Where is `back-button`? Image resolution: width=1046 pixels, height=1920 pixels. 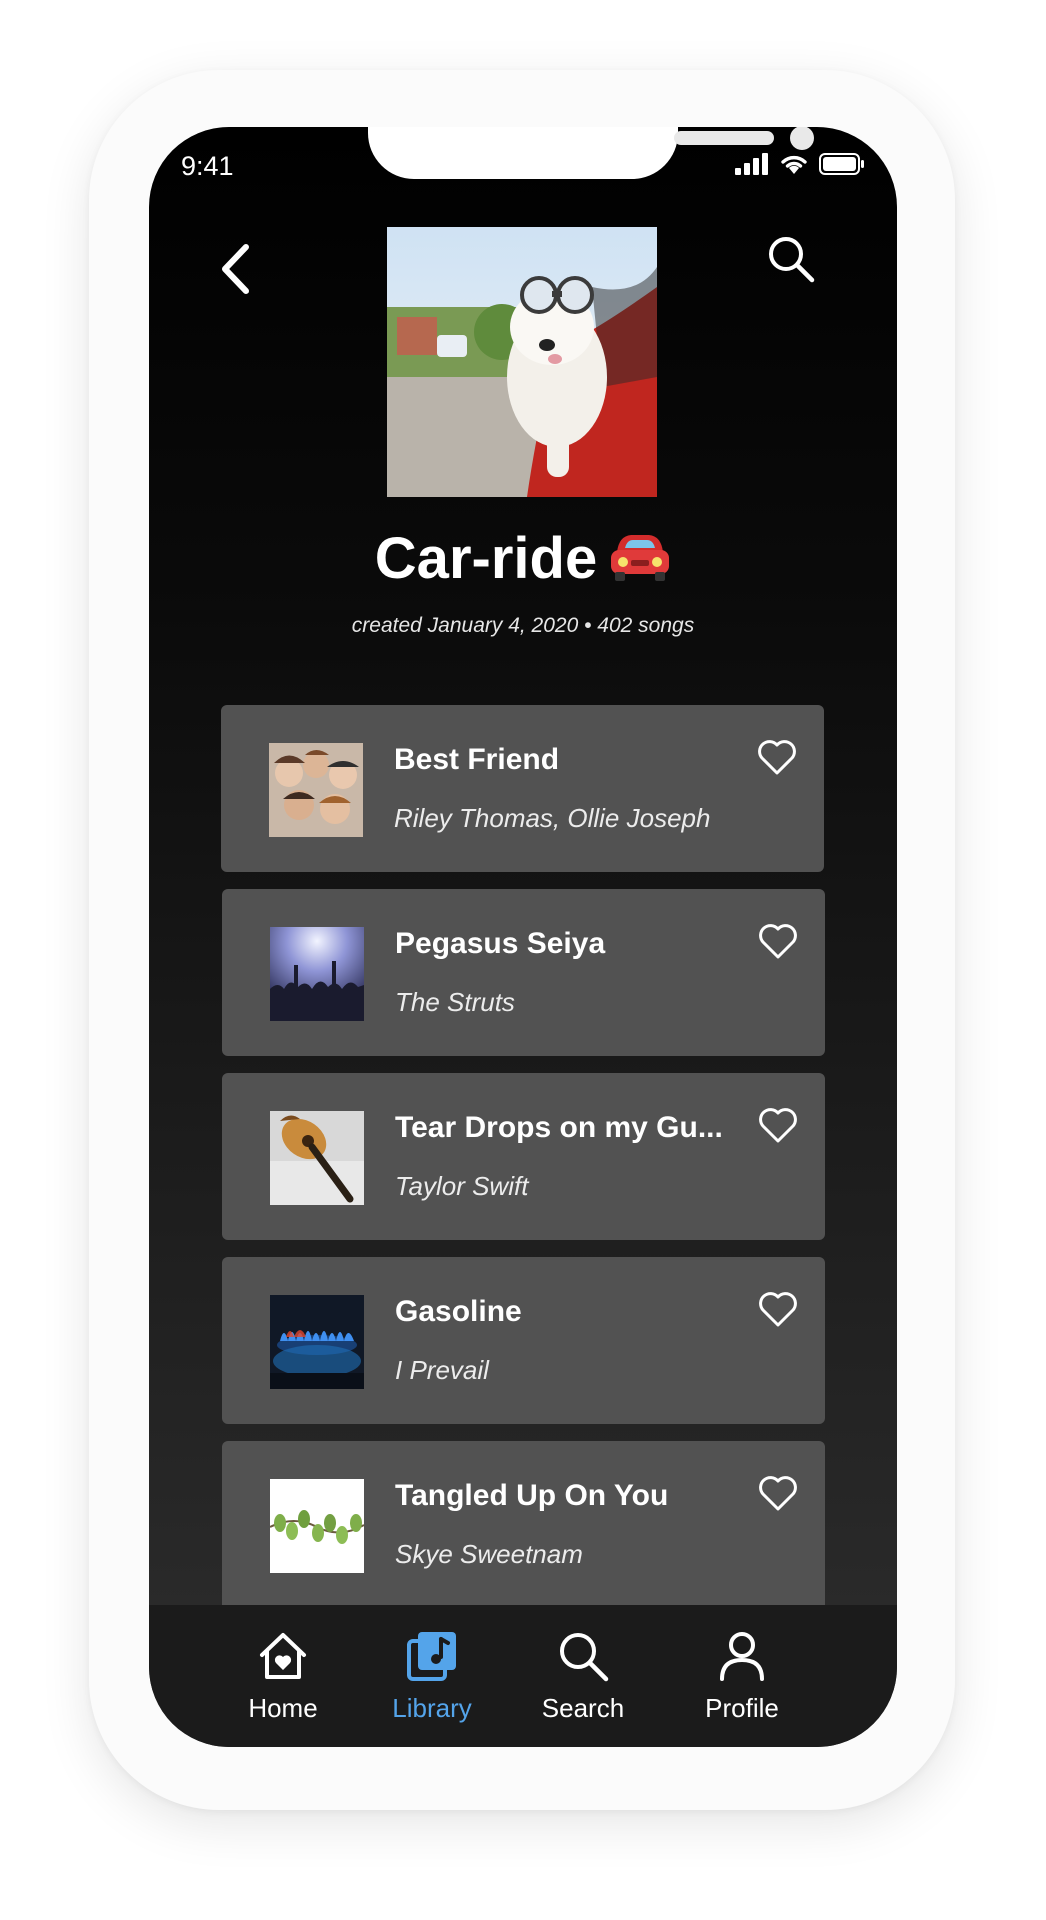 back-button is located at coordinates (235, 269).